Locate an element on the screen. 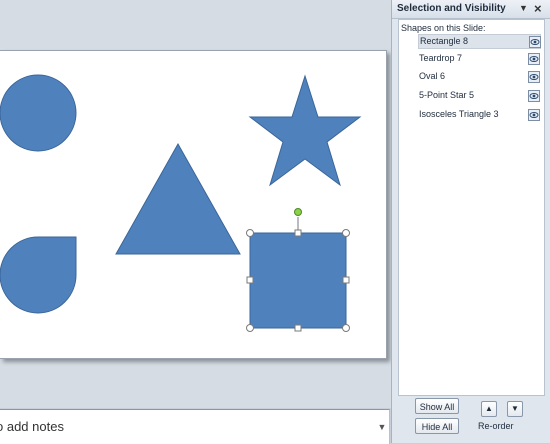  corner-handle-tl is located at coordinates (250, 233).